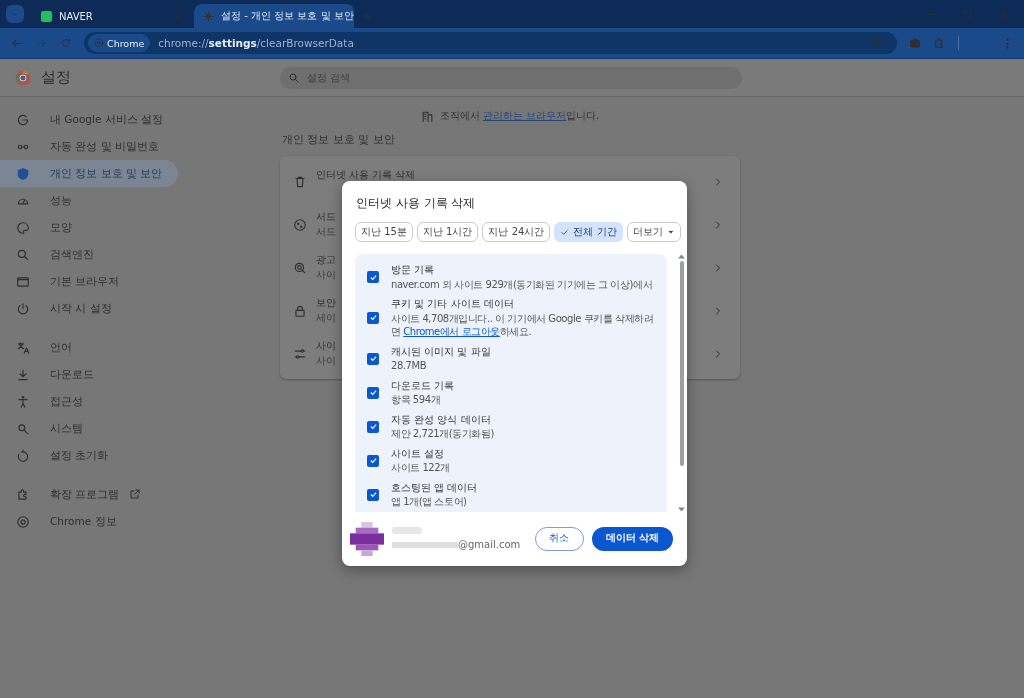 The height and width of the screenshot is (698, 1024). I want to click on item-title: 호스팅된 앱 데이터, so click(434, 487).